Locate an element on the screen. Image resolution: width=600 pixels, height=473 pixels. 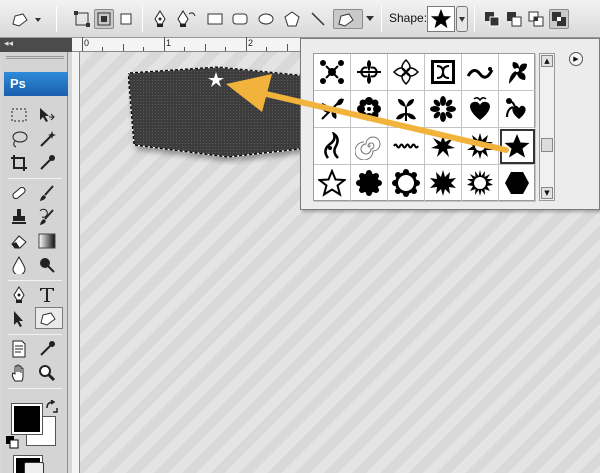
options-bar: Shape: is located at coordinates (300, 19).